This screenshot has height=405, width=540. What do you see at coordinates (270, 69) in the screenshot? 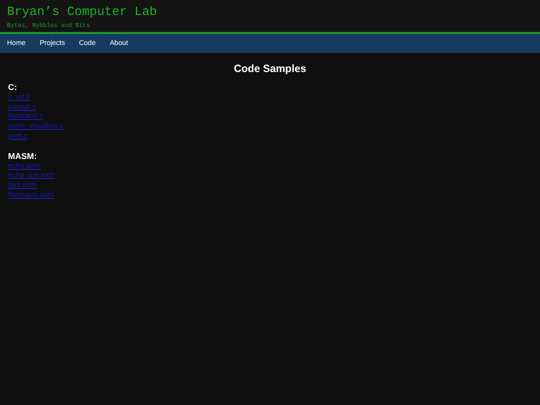
I see `page-heading: Code Samples` at bounding box center [270, 69].